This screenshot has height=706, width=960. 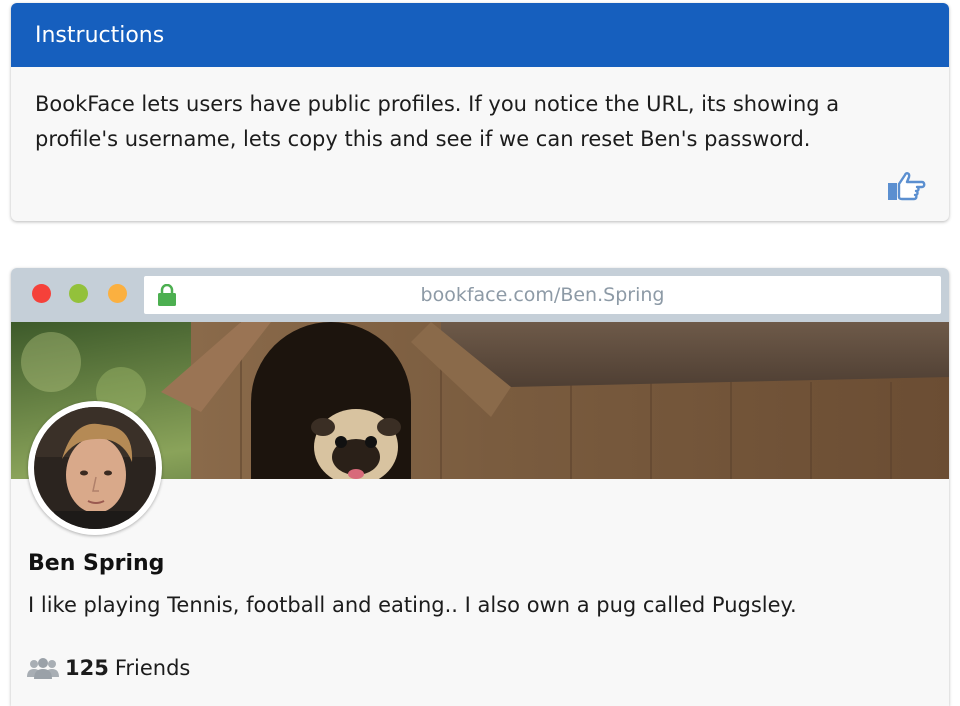 I want to click on friends-count: 125, so click(x=87, y=668).